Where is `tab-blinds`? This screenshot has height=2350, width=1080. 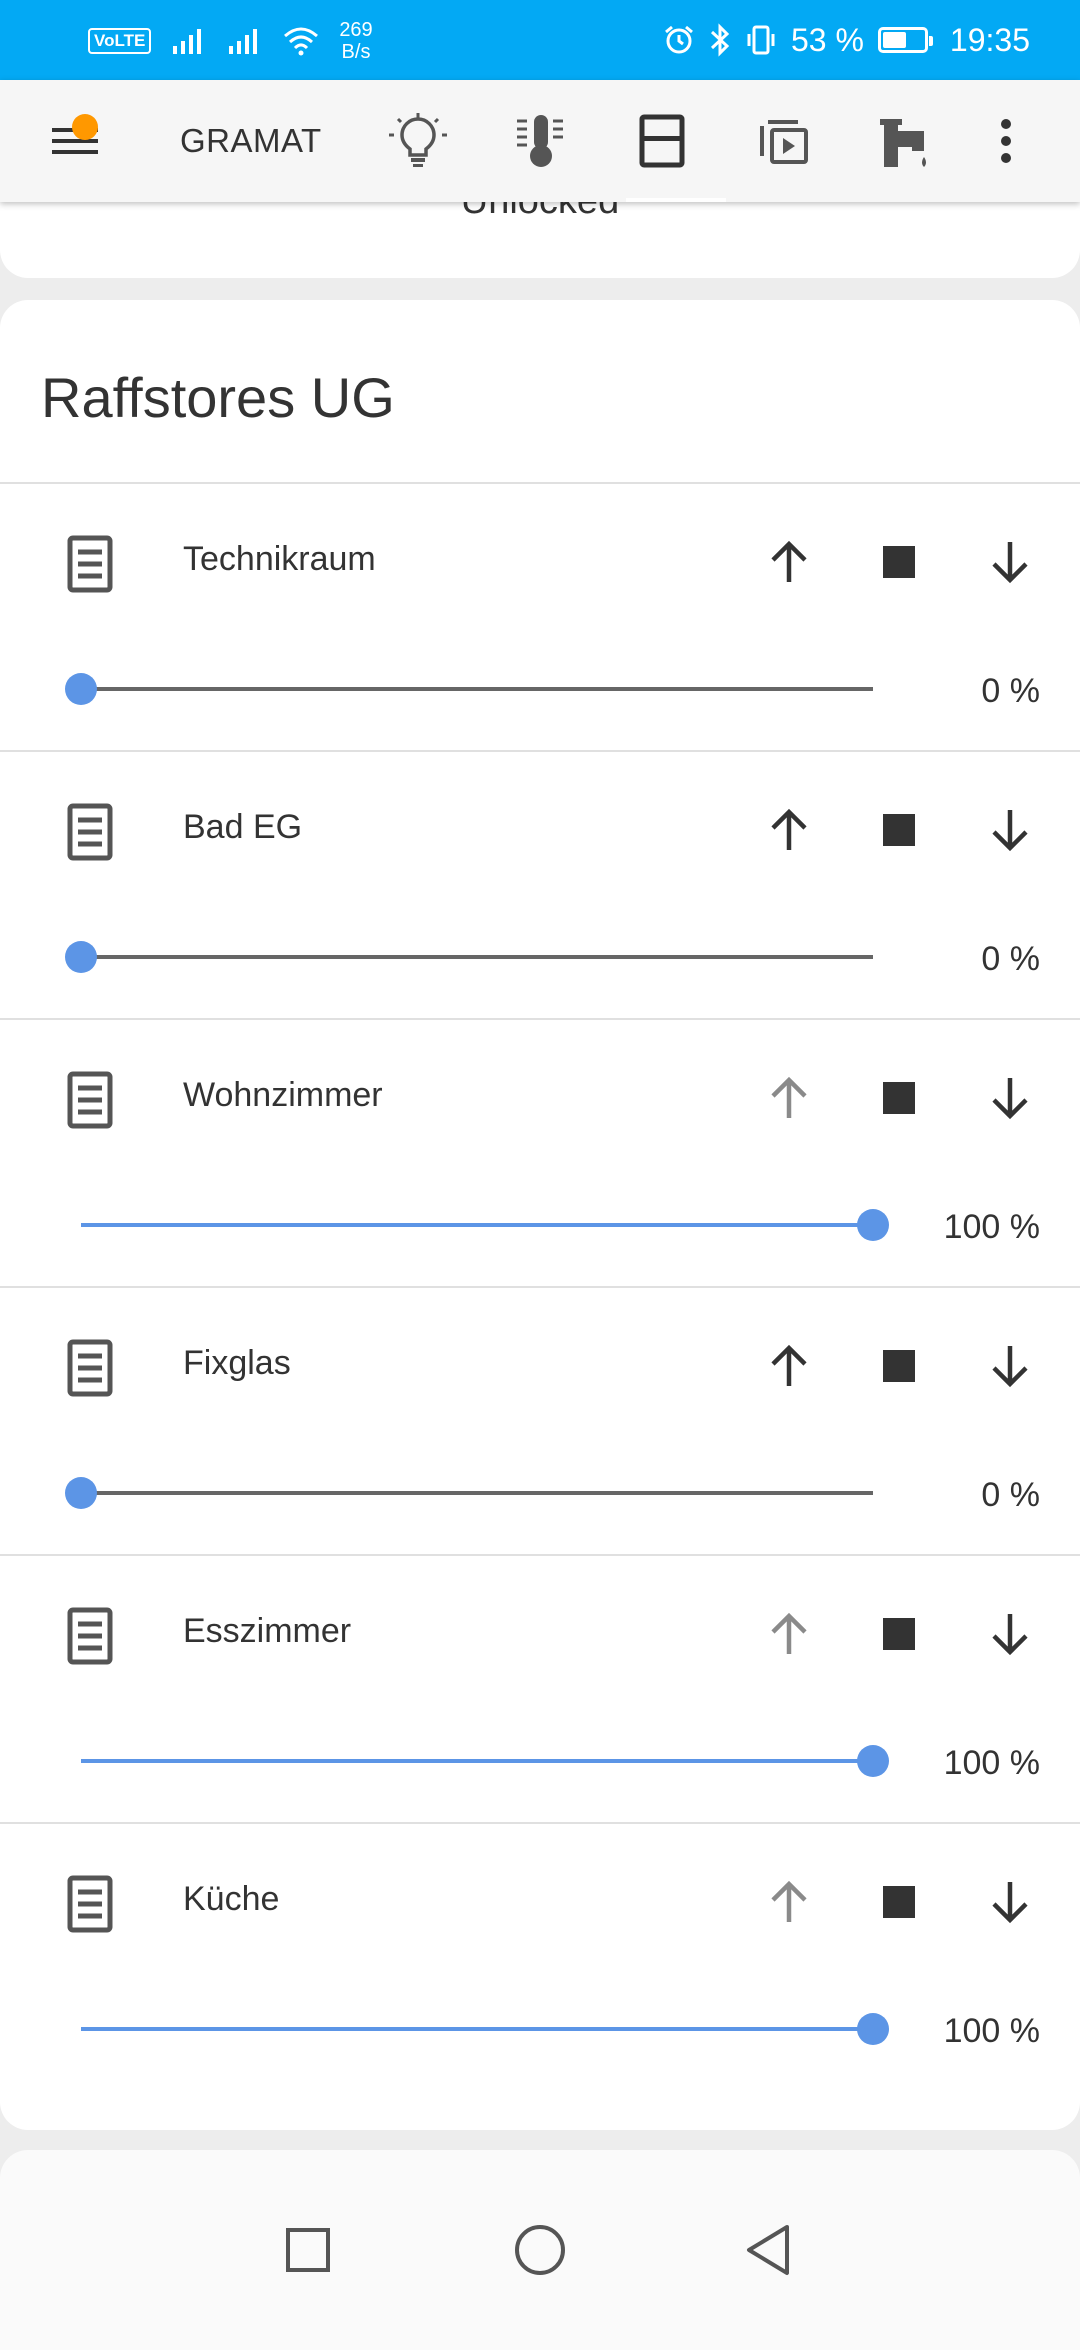
tab-blinds is located at coordinates (662, 141).